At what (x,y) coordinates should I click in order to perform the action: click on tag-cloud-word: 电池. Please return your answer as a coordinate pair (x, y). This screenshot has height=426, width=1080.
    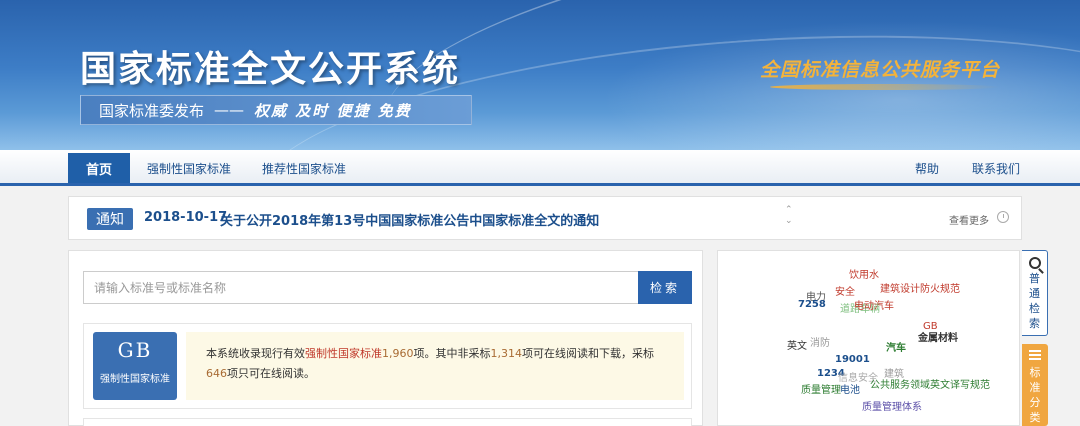
    Looking at the image, I should click on (850, 388).